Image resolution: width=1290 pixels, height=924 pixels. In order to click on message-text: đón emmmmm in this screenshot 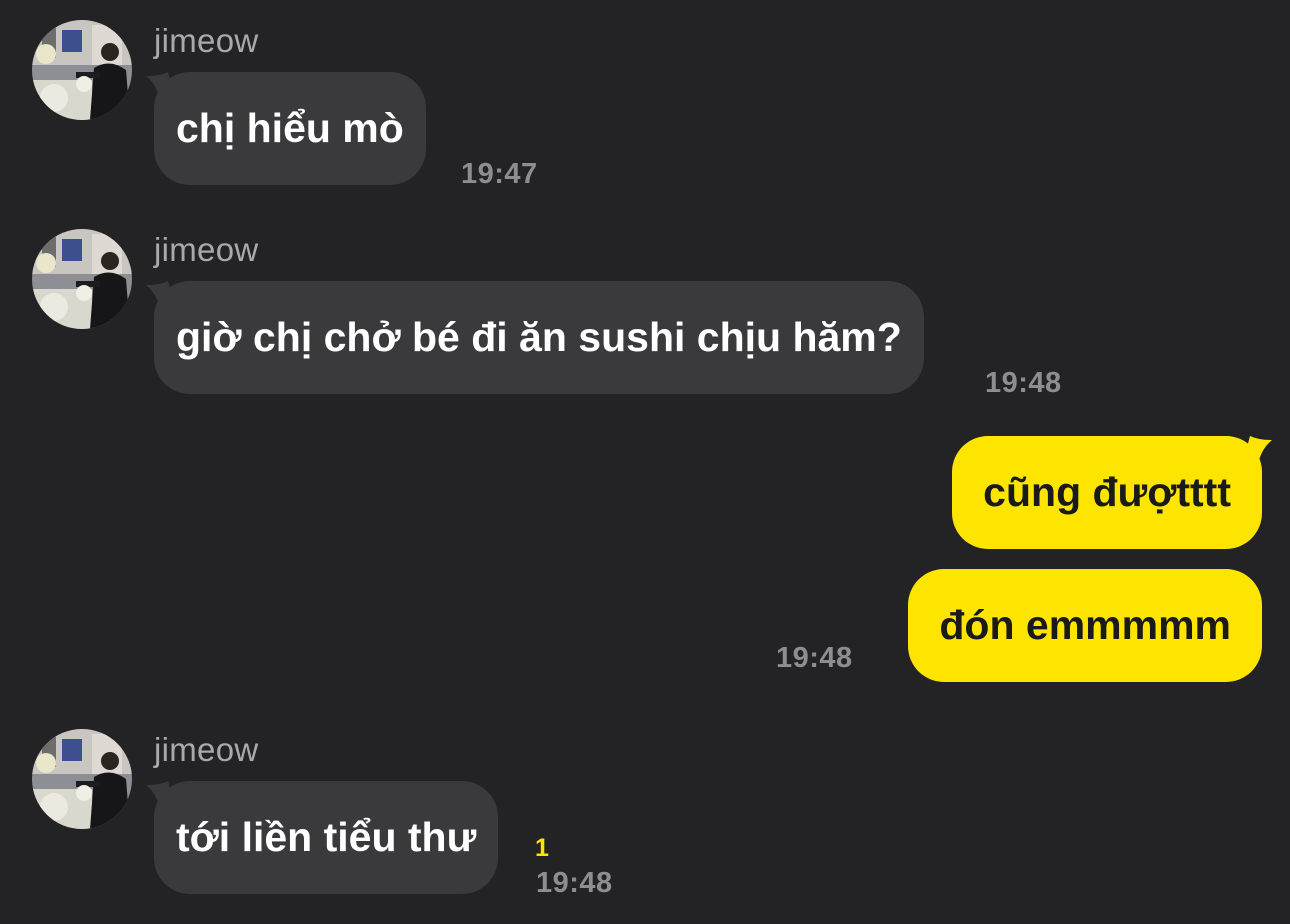, I will do `click(1085, 625)`.